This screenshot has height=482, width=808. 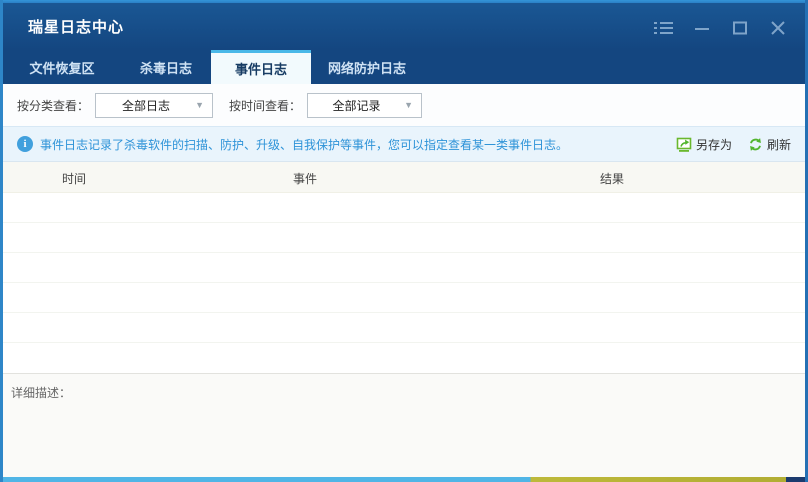 I want to click on menu-button, so click(x=664, y=28).